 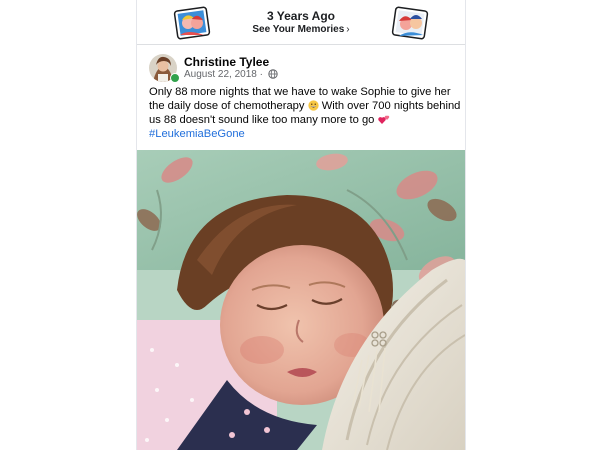 I want to click on hashtag-link: #LeukemiaBeGone, so click(x=305, y=134).